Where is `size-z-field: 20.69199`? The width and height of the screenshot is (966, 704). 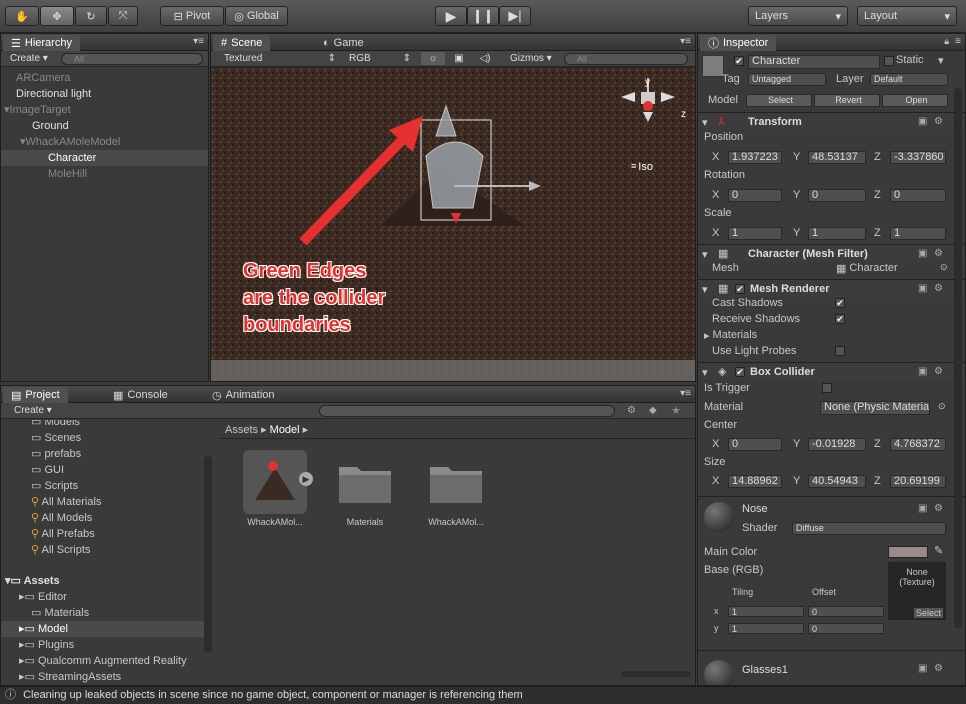 size-z-field: 20.69199 is located at coordinates (918, 481).